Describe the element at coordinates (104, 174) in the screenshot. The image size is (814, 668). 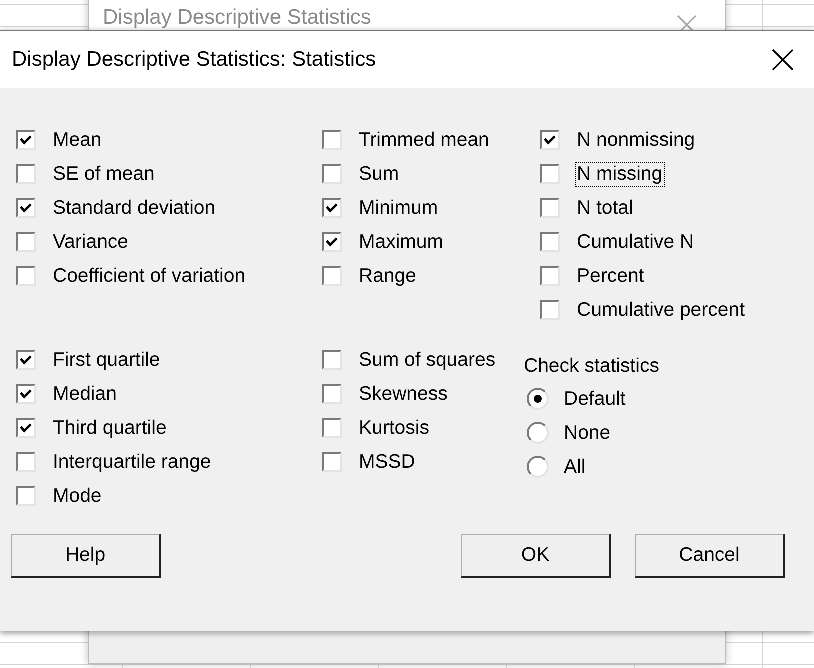
I see `checkbox-label: SE of mean` at that location.